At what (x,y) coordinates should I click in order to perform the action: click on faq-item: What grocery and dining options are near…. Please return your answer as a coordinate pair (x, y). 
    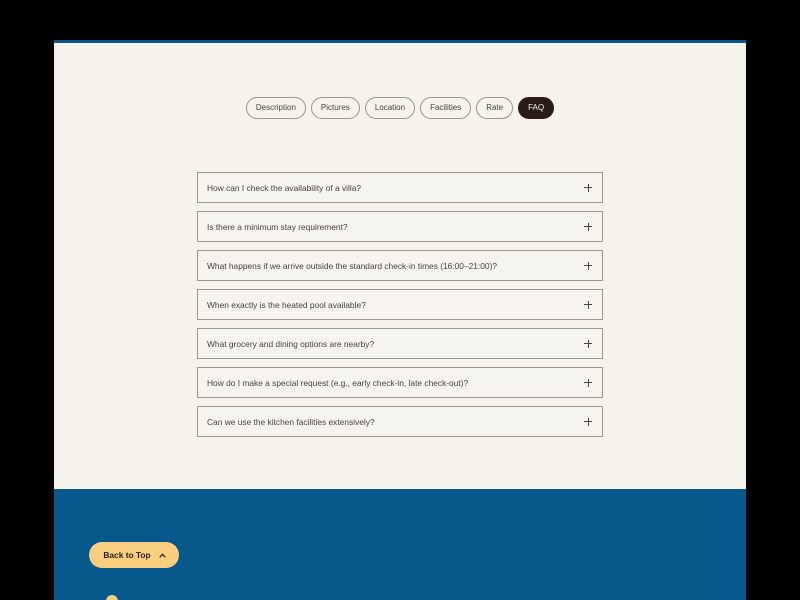
    Looking at the image, I should click on (400, 343).